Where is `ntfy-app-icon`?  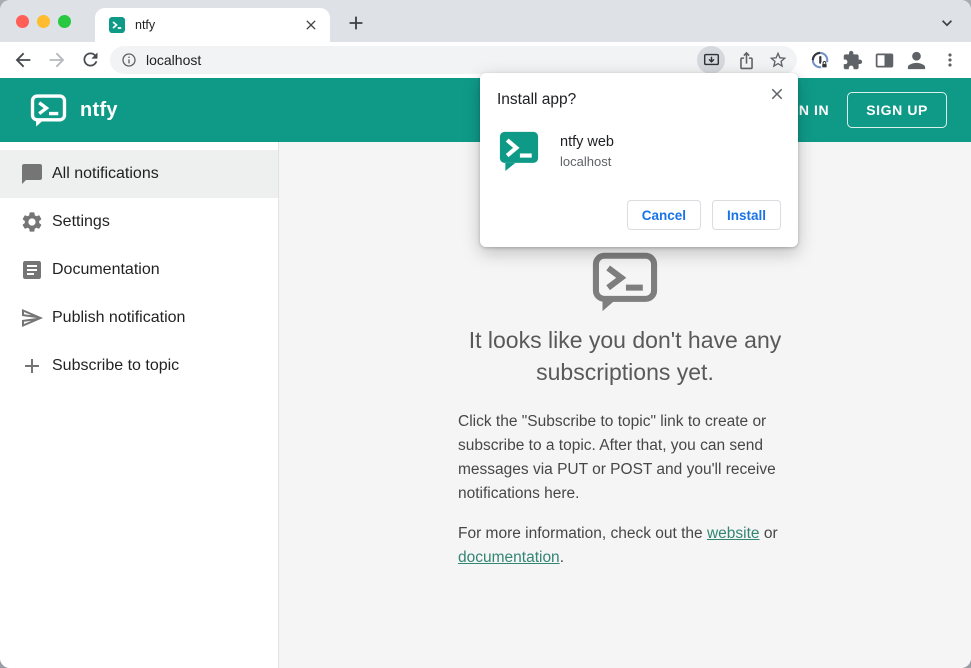
ntfy-app-icon is located at coordinates (519, 151).